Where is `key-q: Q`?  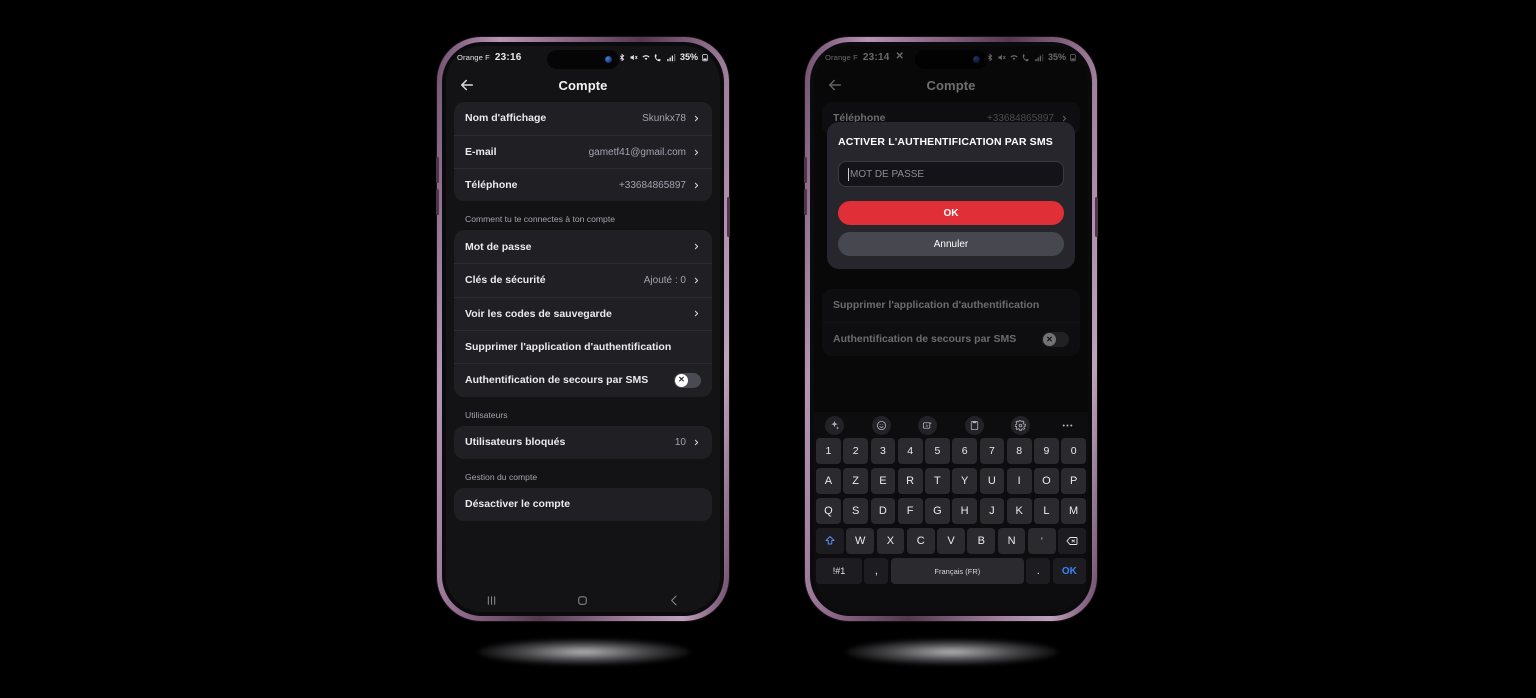 key-q: Q is located at coordinates (828, 511).